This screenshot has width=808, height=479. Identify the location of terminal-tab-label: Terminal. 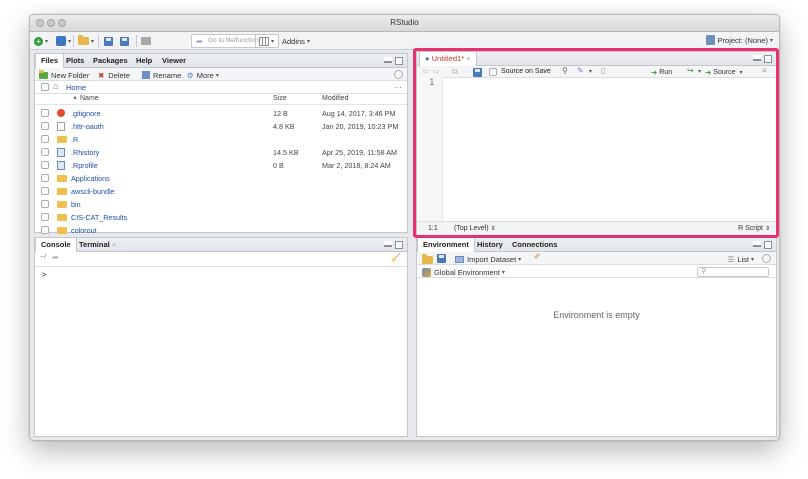
(94, 244).